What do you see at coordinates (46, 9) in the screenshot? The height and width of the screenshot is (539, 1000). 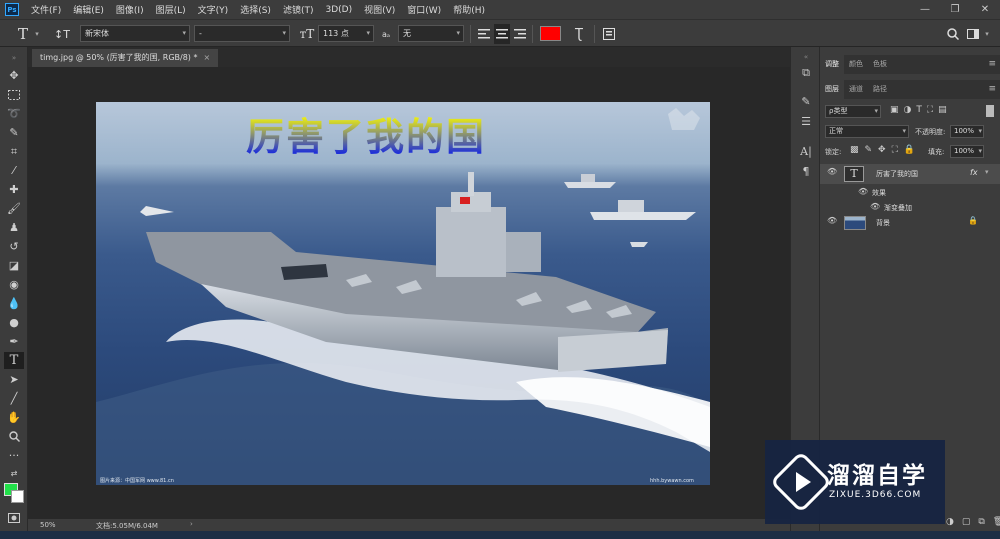 I see `menu-file: 文件(F)` at bounding box center [46, 9].